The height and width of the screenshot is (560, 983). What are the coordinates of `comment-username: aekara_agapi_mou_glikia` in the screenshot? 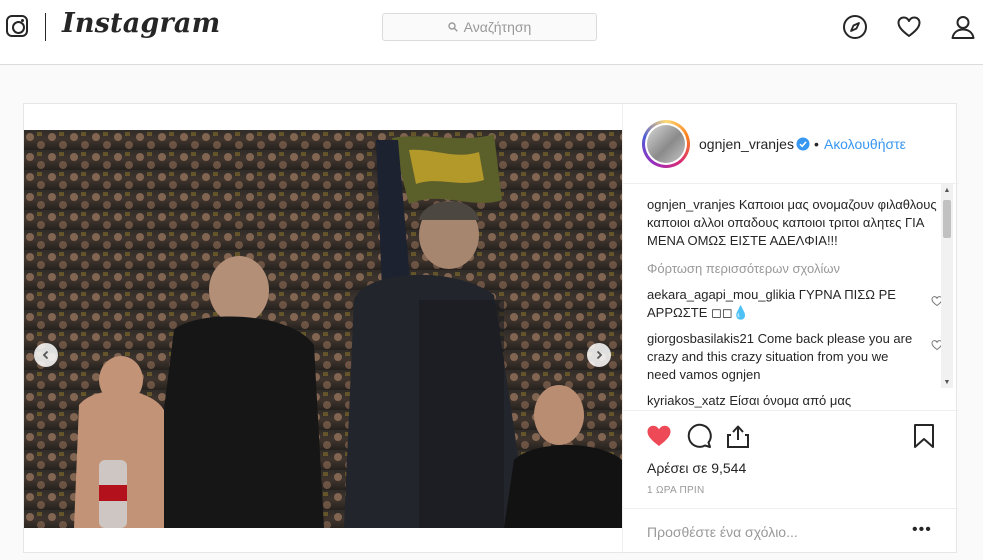 It's located at (721, 294).